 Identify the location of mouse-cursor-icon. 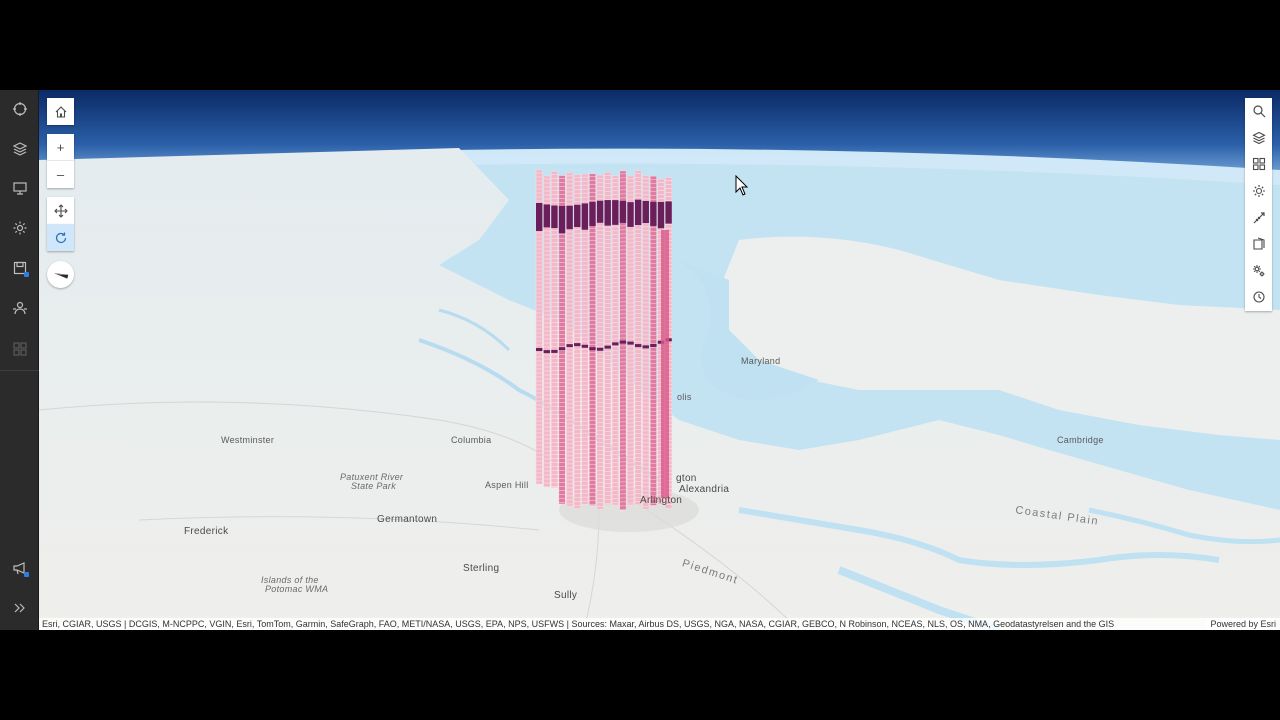
(742, 185).